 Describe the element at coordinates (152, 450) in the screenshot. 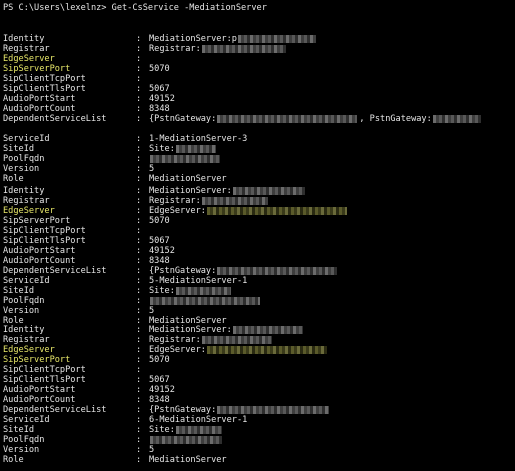

I see `property-value: 5` at that location.